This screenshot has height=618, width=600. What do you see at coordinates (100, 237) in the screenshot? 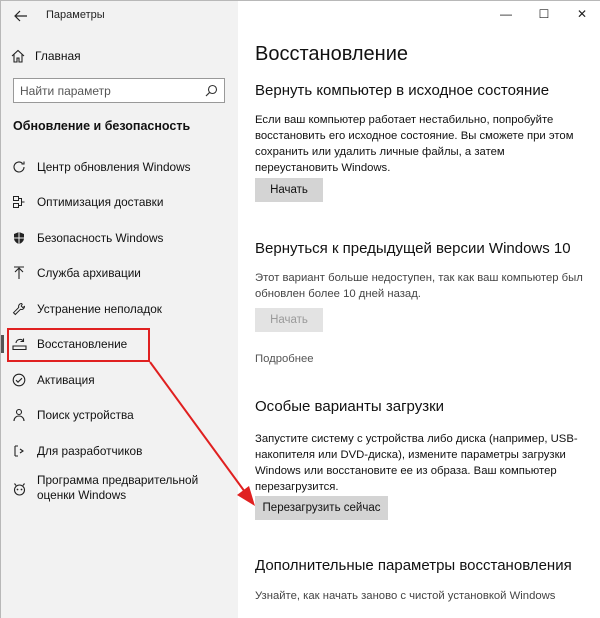
I see `sidebar-item-label: Безопасность Windows` at bounding box center [100, 237].